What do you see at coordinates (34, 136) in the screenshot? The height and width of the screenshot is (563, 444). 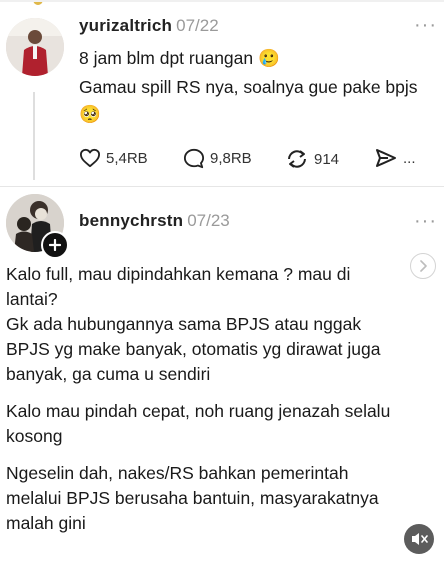 I see `thread-line` at bounding box center [34, 136].